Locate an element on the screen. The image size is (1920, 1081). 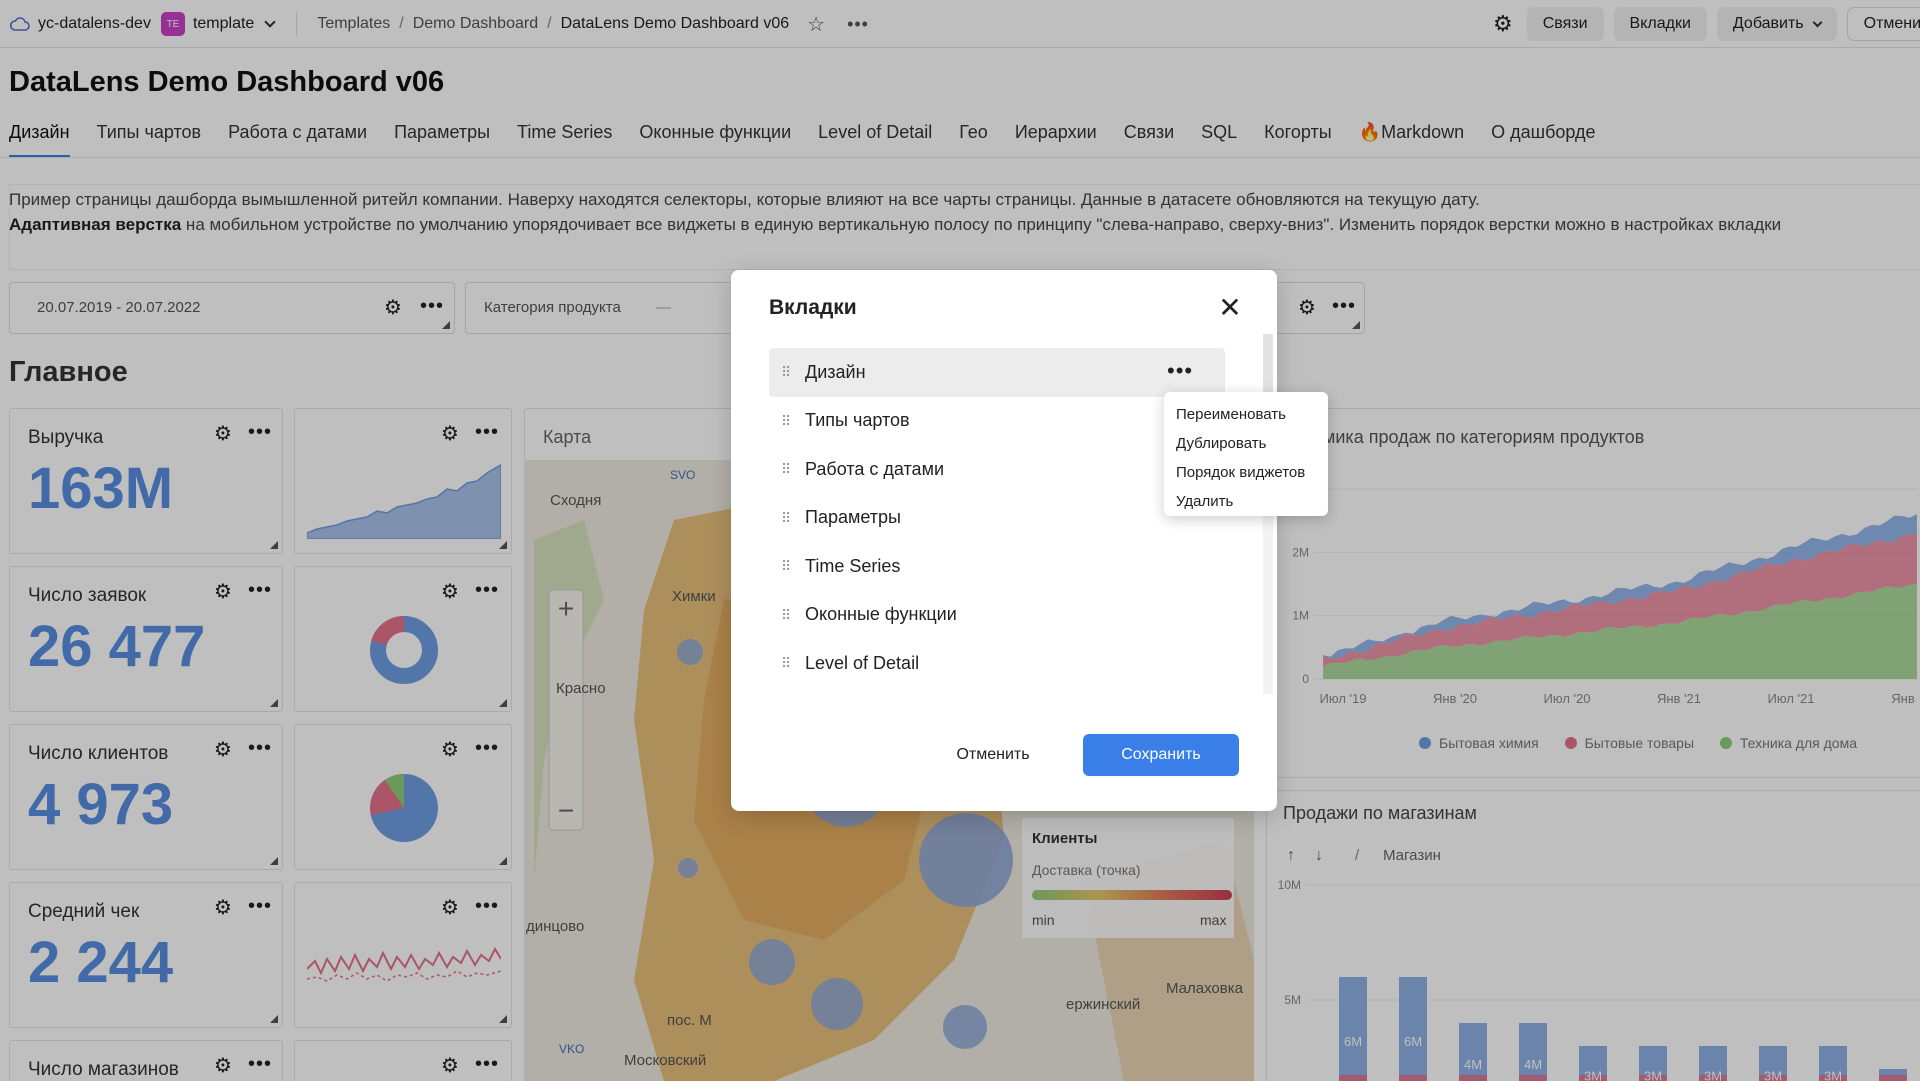
menu-item-delete: Удалить is located at coordinates (1246, 501).